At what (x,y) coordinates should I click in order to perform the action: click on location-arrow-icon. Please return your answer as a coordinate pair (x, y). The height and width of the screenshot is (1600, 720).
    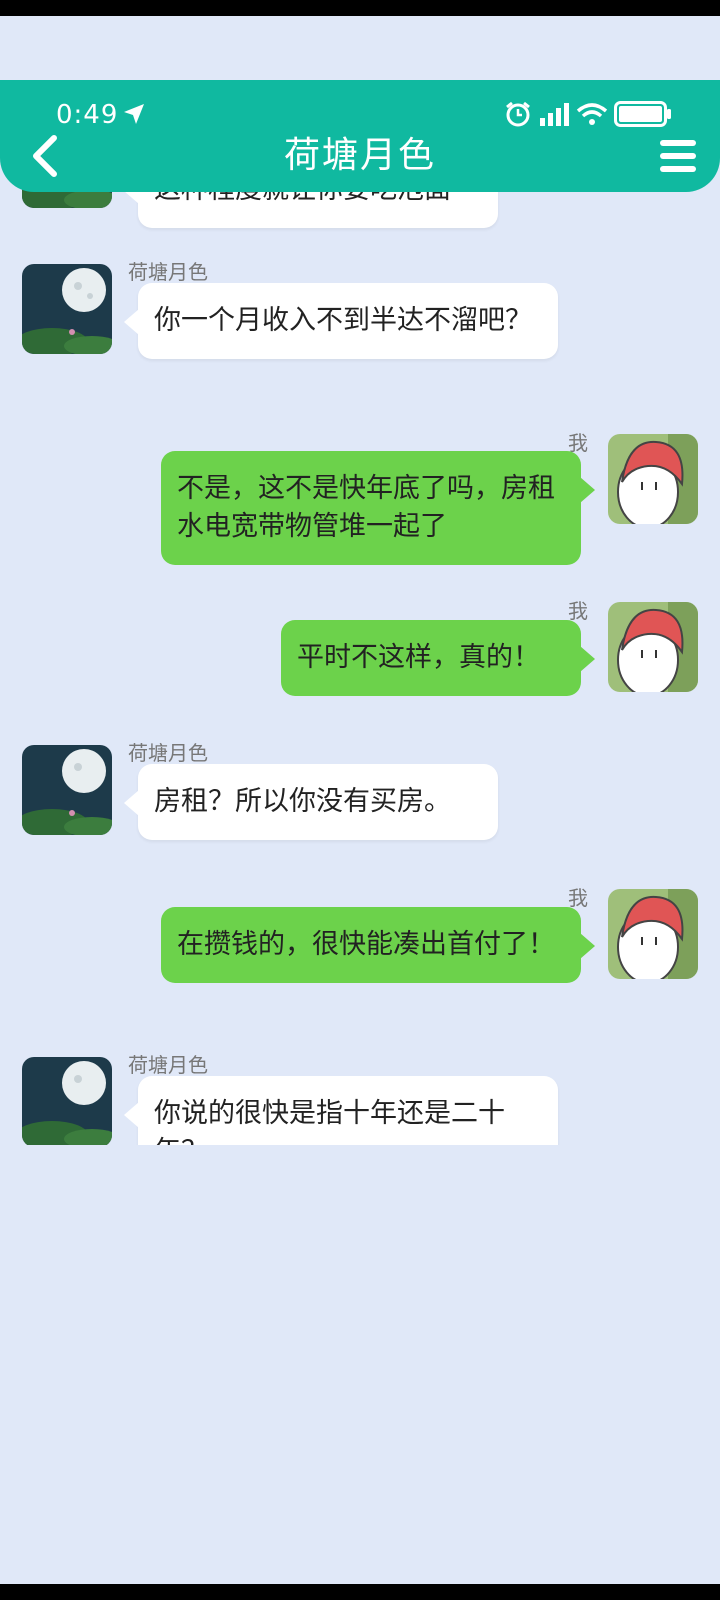
    Looking at the image, I should click on (134, 114).